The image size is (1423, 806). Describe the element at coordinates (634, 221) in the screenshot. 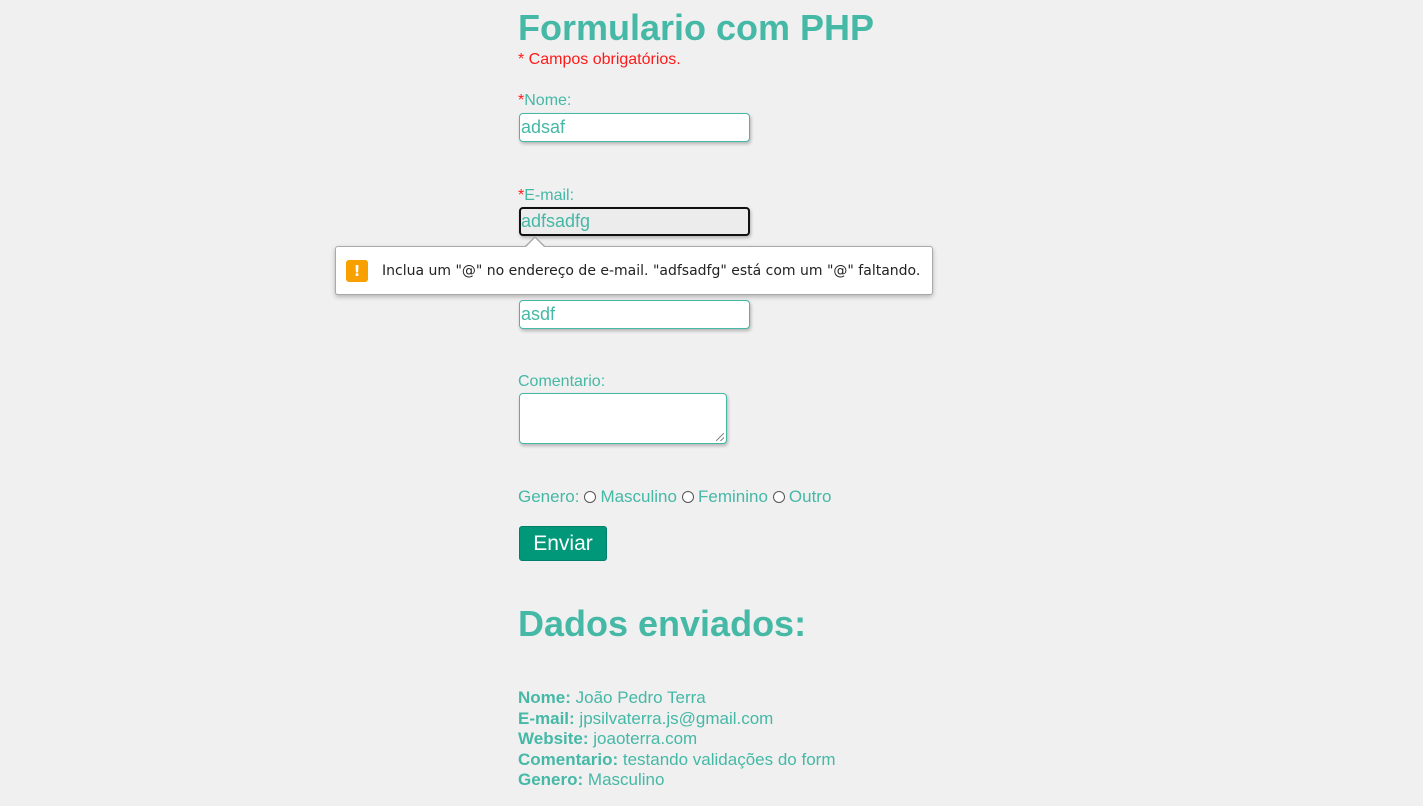

I see `email-input: adfsadfg` at that location.